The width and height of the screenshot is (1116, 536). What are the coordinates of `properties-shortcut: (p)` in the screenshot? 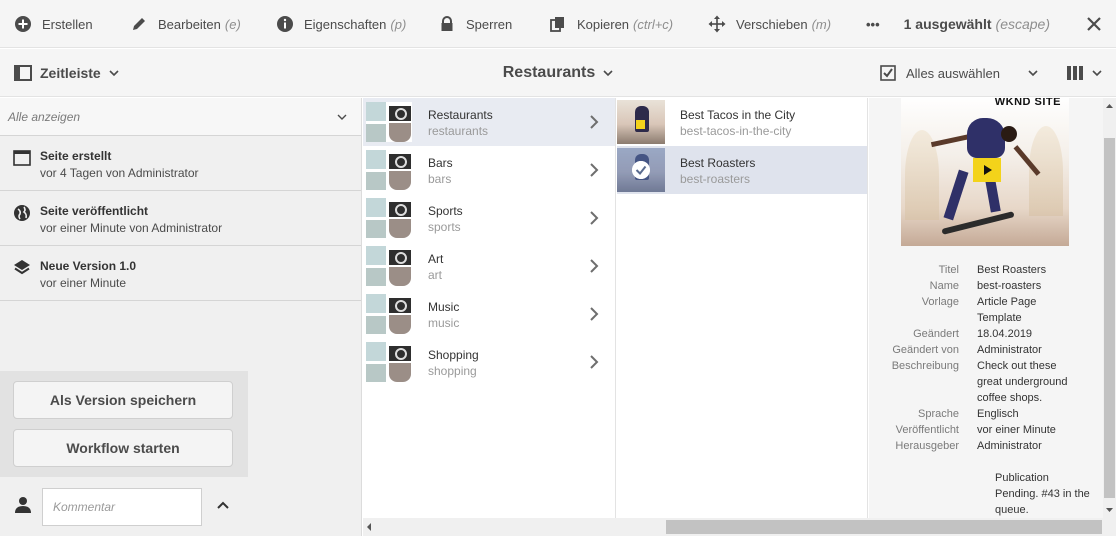 It's located at (398, 24).